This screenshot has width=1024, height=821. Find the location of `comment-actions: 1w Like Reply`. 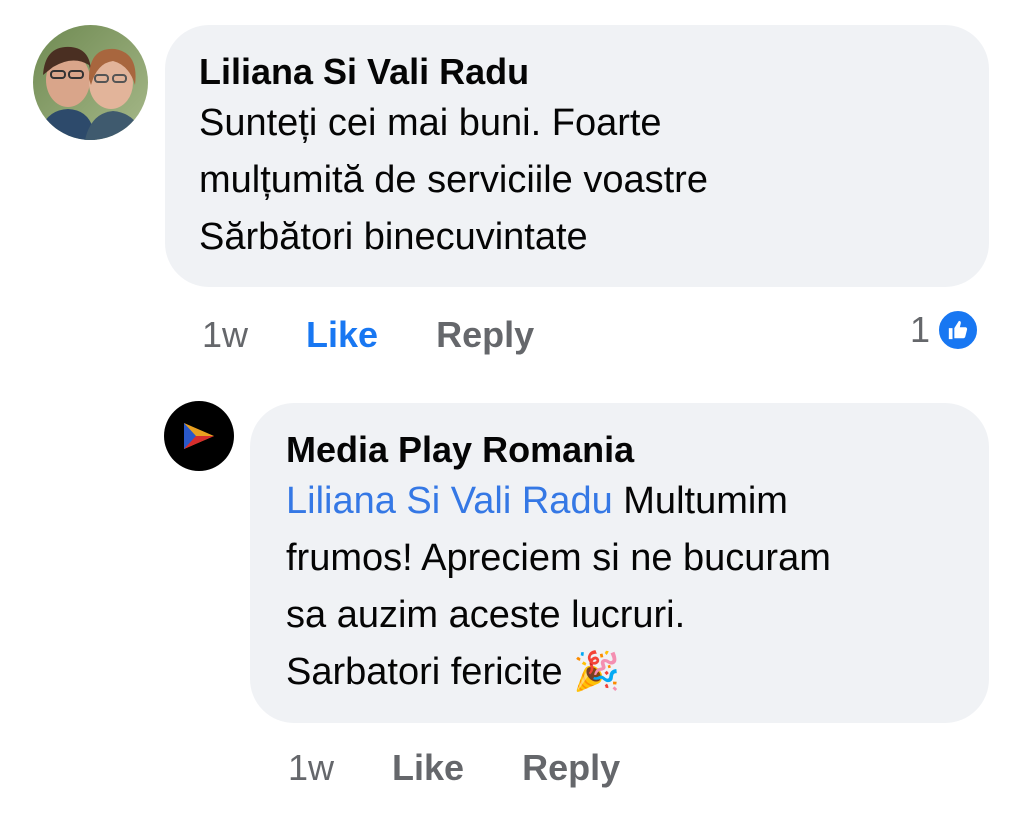

comment-actions: 1w Like Reply is located at coordinates (368, 335).